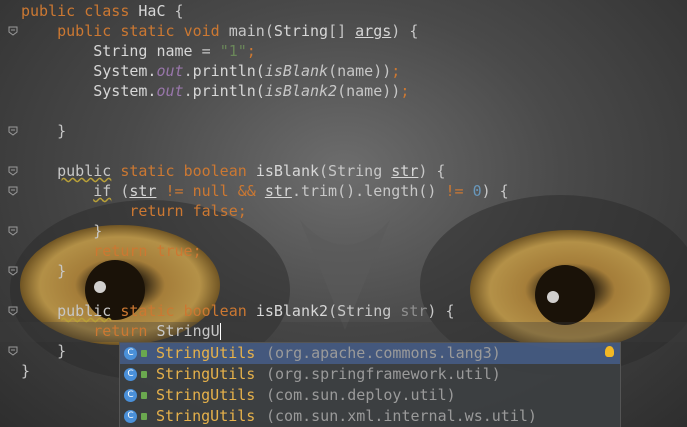 This screenshot has height=427, width=687. I want to click on code-token: return, so click(120, 331).